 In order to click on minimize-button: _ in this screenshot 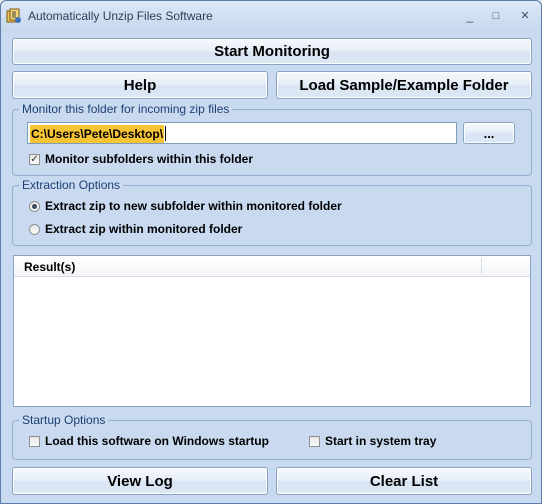, I will do `click(470, 16)`.